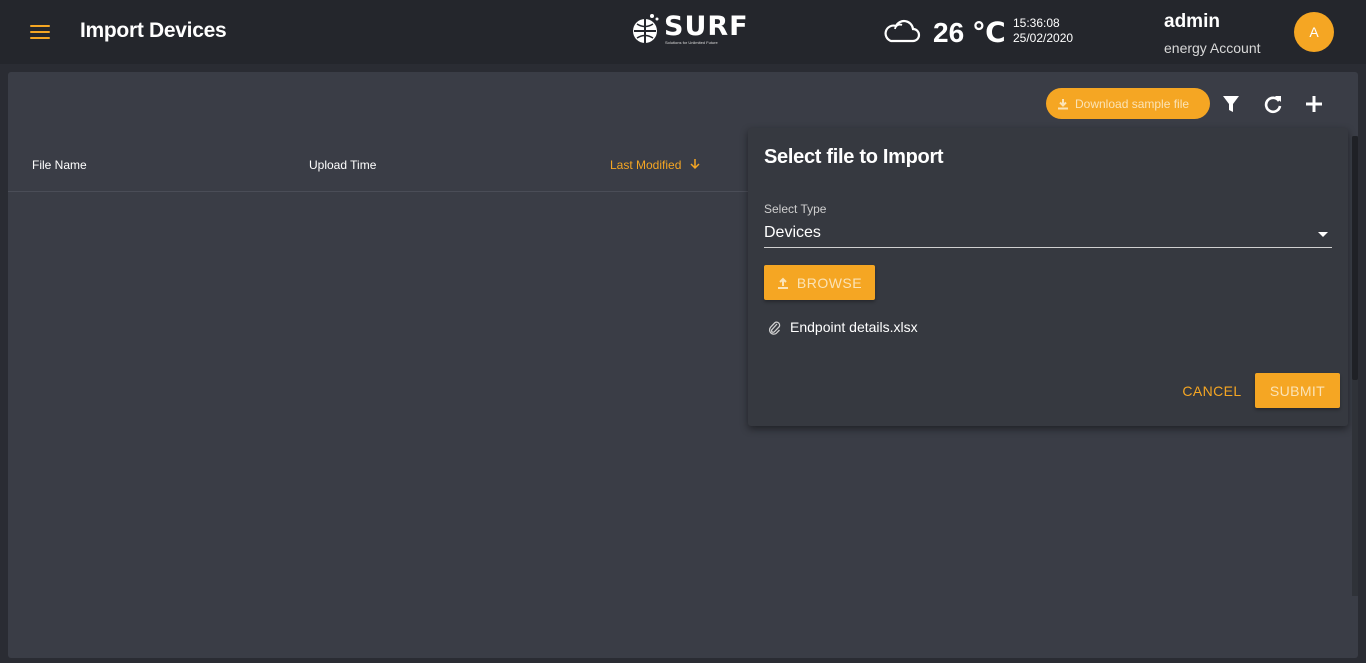  What do you see at coordinates (1297, 390) in the screenshot?
I see `submit-button: SUBMIT` at bounding box center [1297, 390].